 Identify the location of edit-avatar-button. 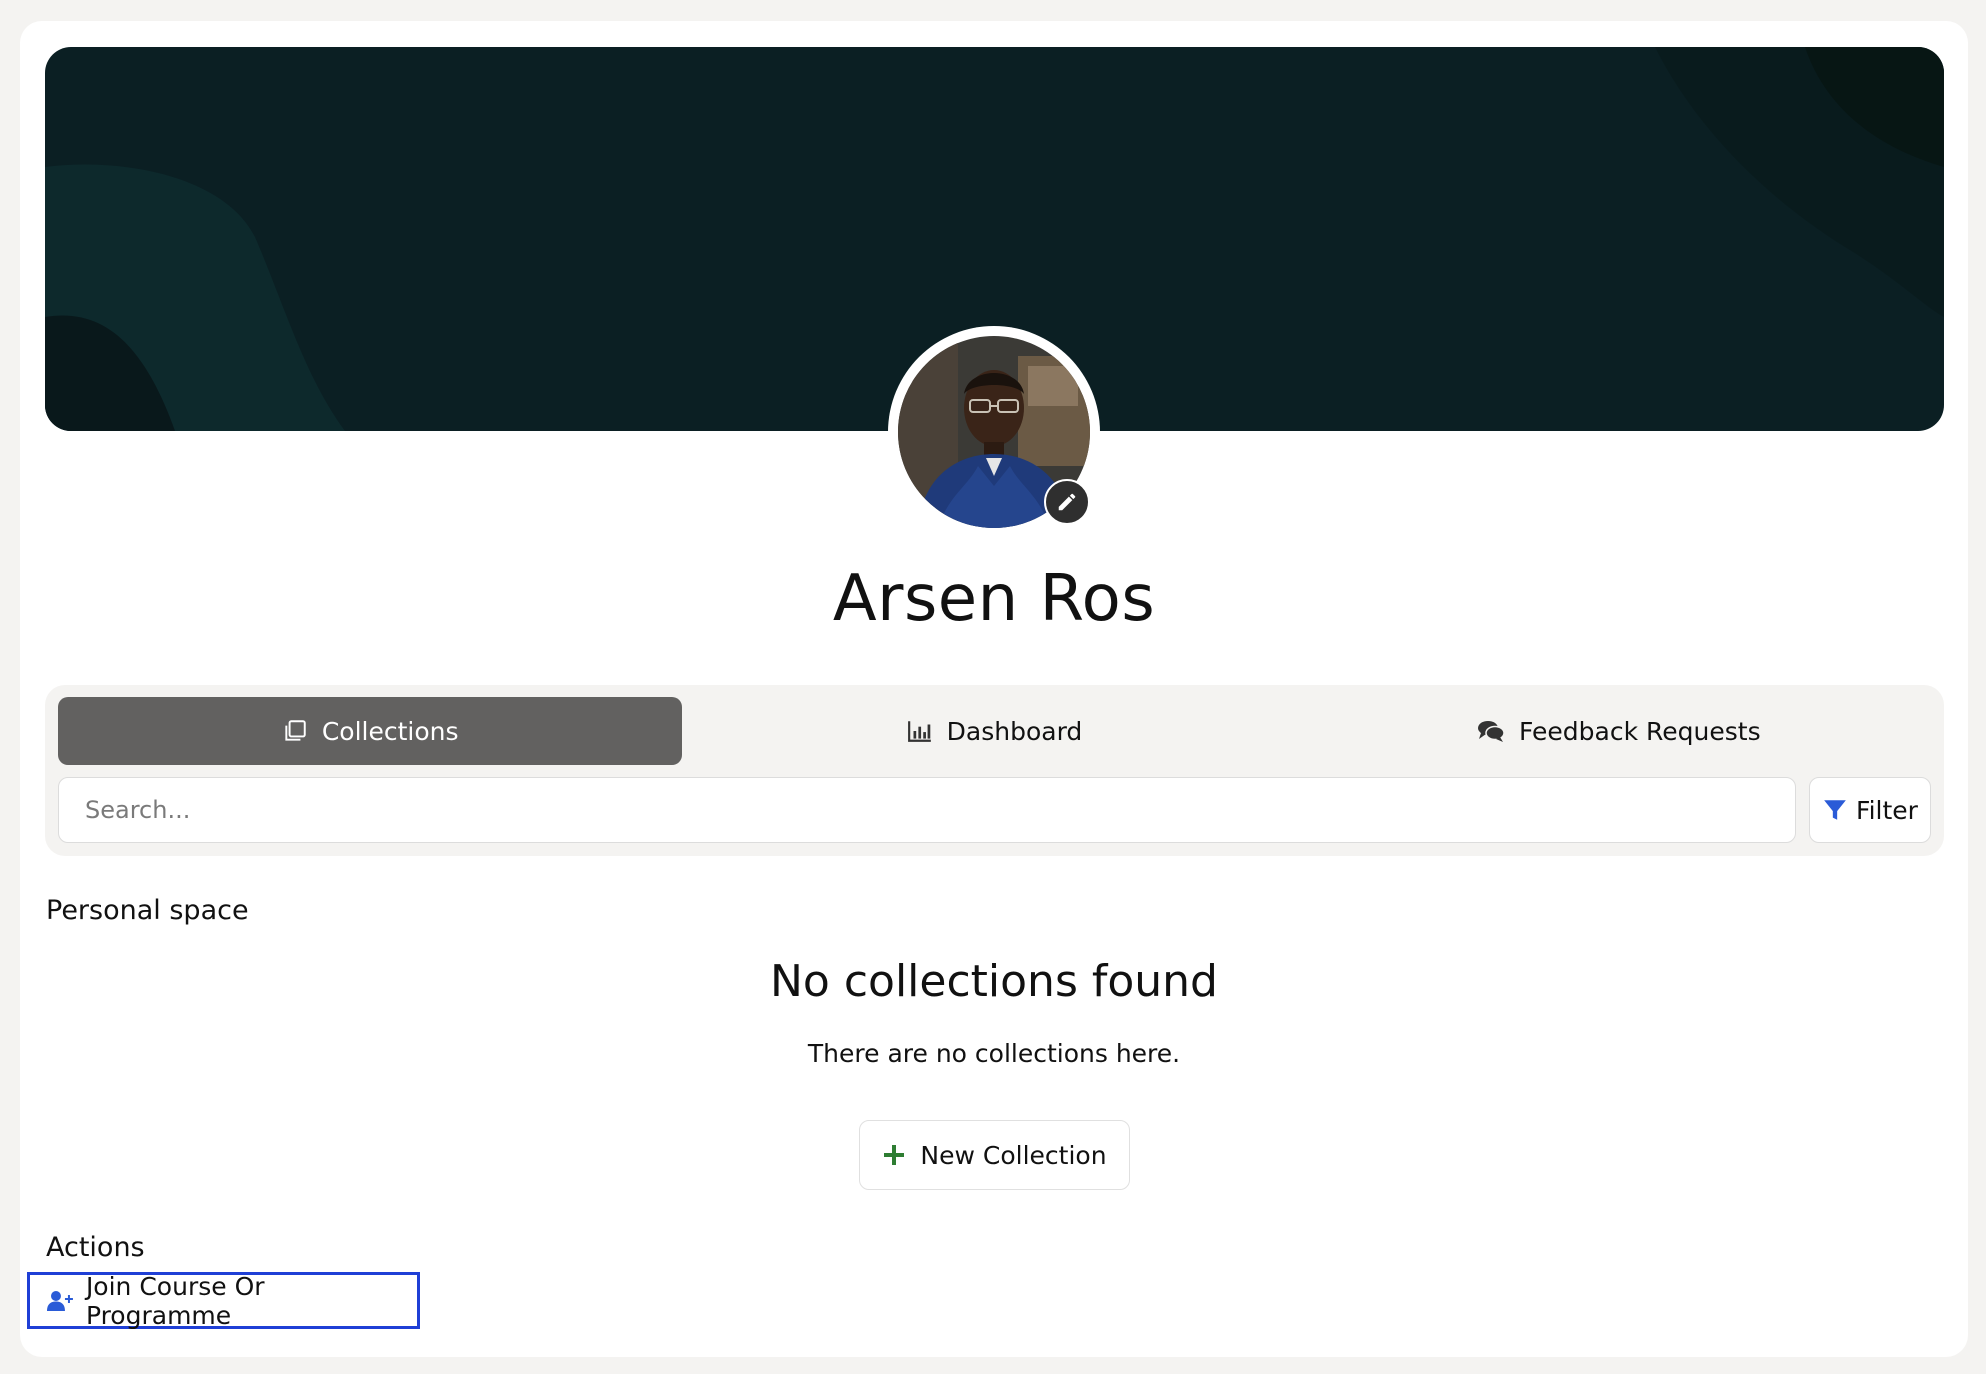
(1067, 502).